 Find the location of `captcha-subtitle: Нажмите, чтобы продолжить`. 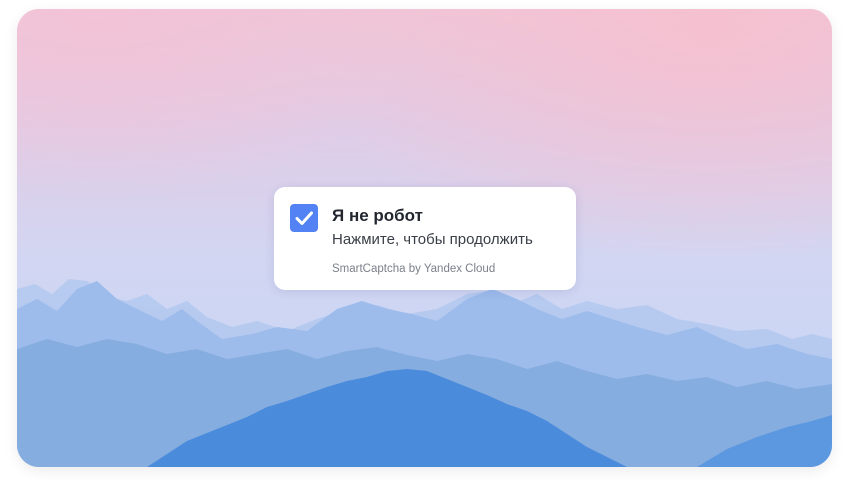

captcha-subtitle: Нажмите, чтобы продолжить is located at coordinates (432, 239).